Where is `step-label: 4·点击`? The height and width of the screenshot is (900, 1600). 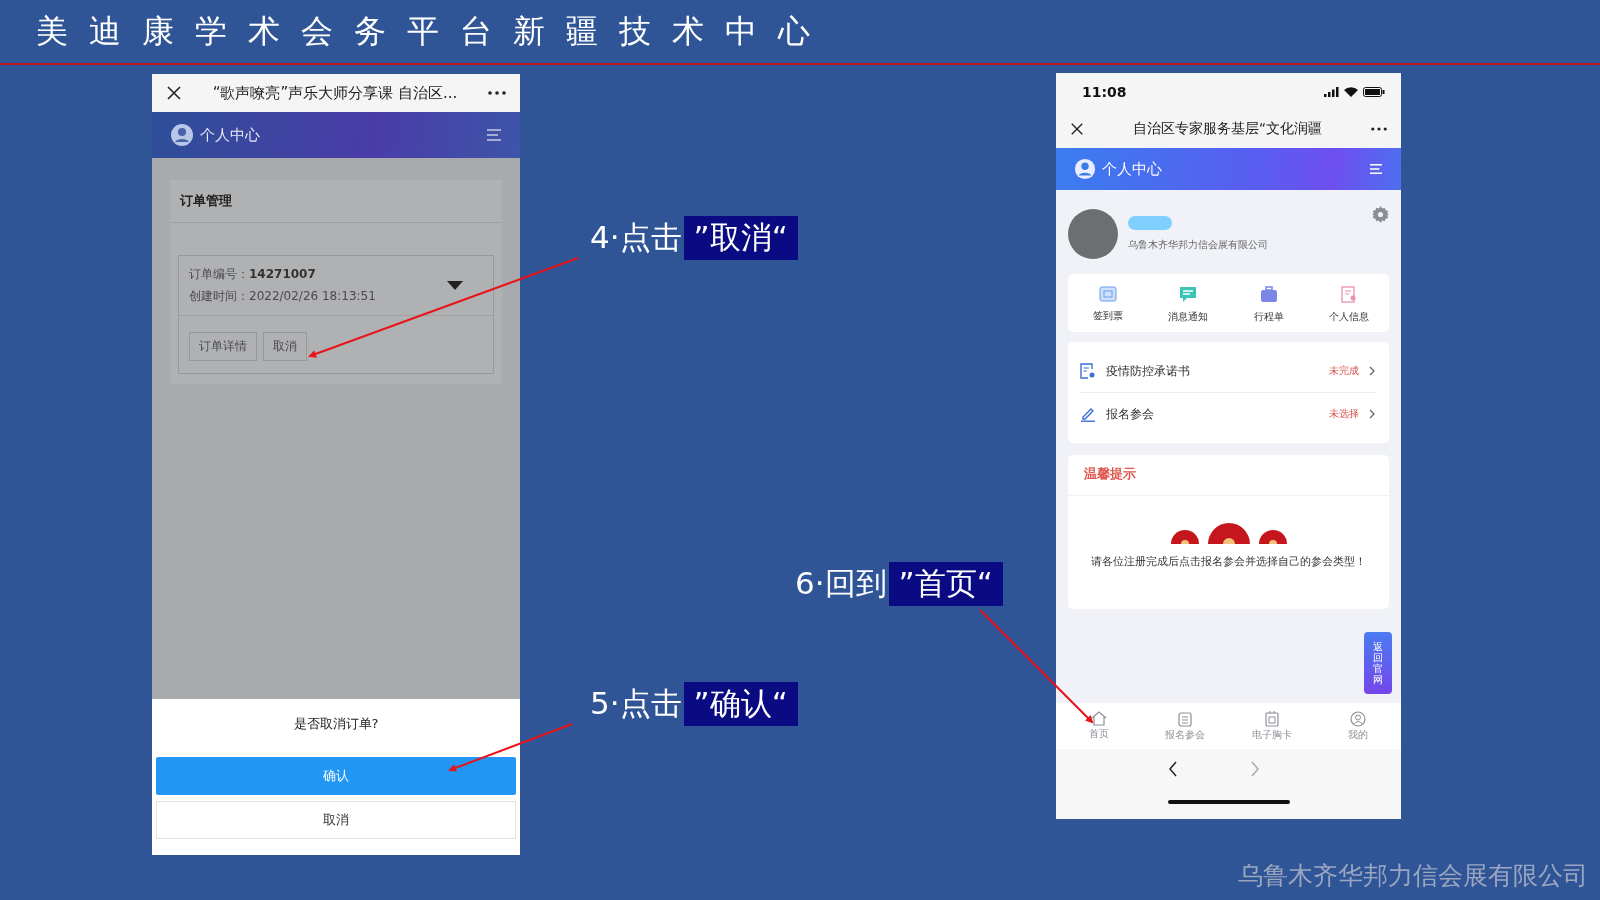
step-label: 4·点击 is located at coordinates (636, 237).